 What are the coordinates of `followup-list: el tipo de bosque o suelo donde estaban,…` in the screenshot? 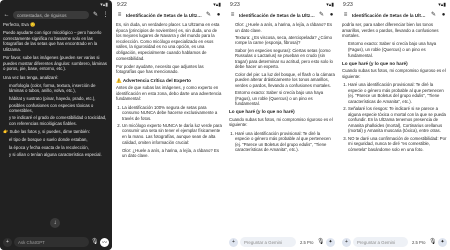 It's located at (56, 147).